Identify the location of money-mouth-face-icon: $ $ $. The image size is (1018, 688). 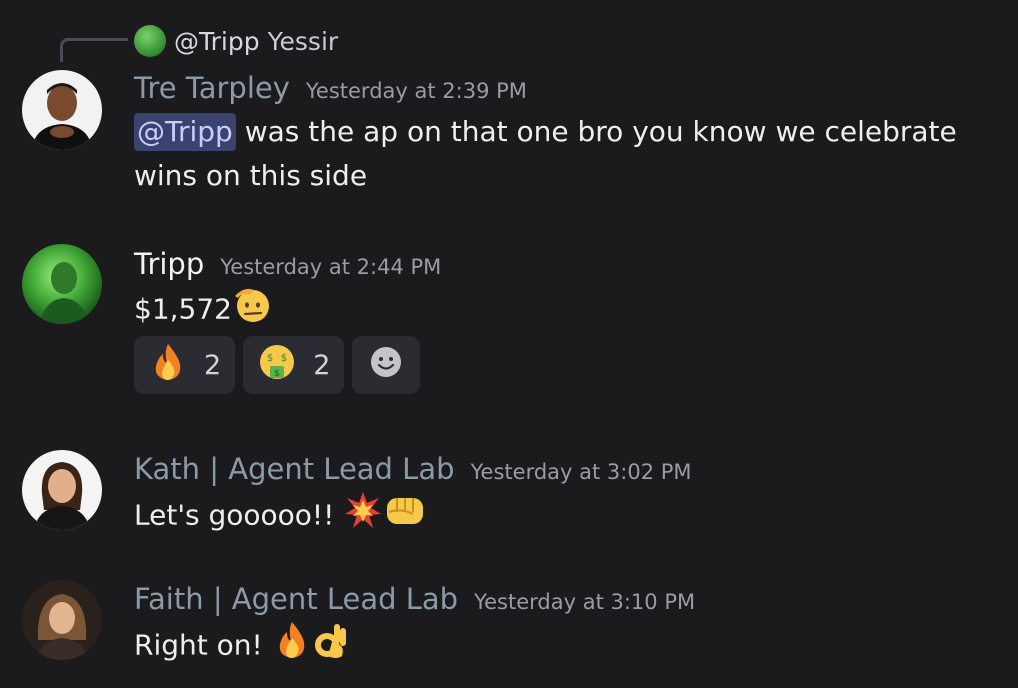
(277, 365).